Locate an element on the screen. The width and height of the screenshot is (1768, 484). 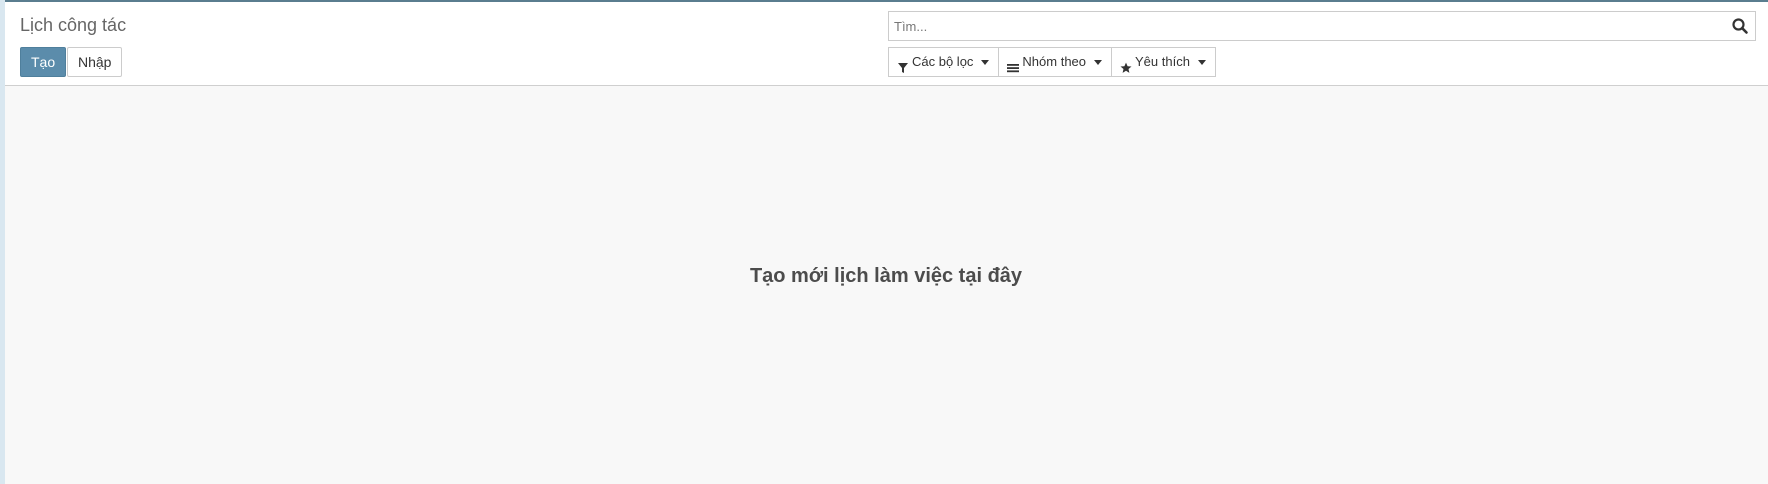
star-icon is located at coordinates (1126, 64).